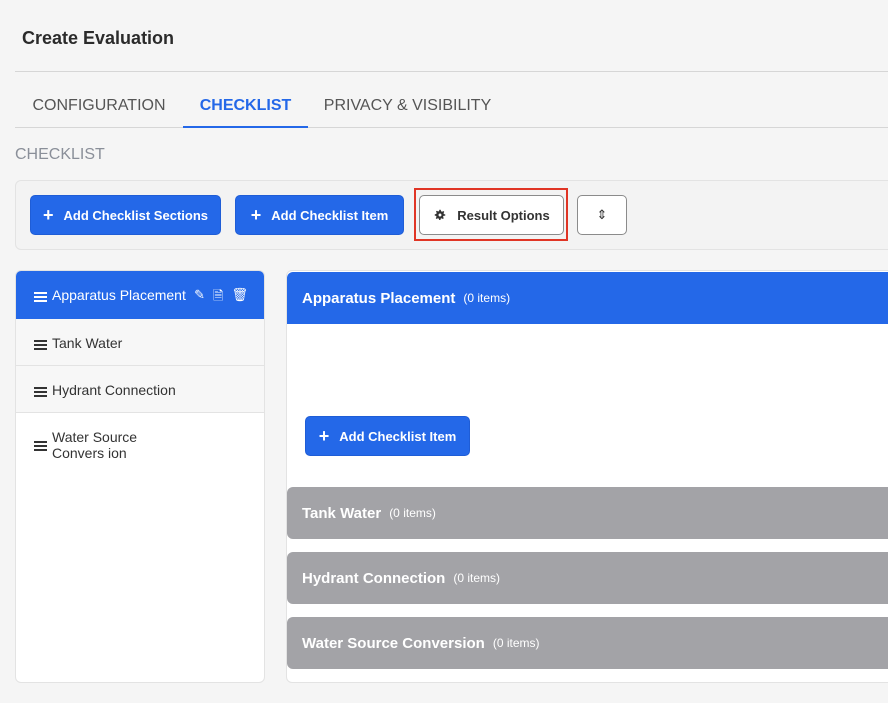  I want to click on panel-title: Water Source Conversion, so click(393, 643).